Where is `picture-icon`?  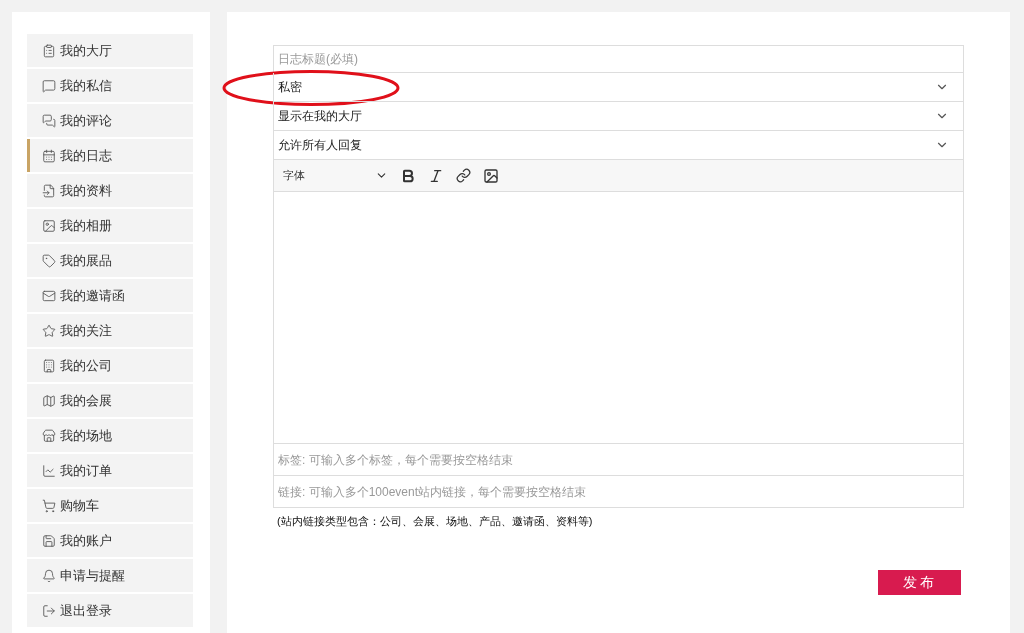
picture-icon is located at coordinates (49, 225).